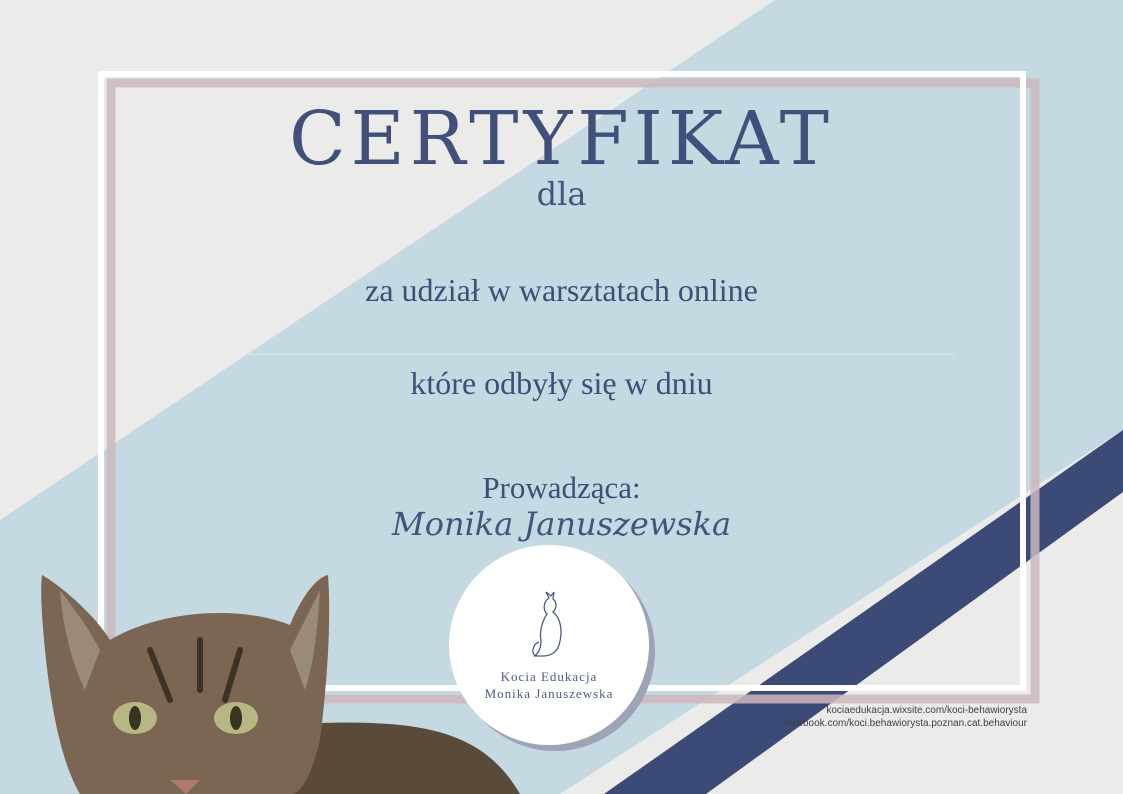 The image size is (1123, 794). What do you see at coordinates (561, 487) in the screenshot?
I see `instructor-label: Prowadząca:` at bounding box center [561, 487].